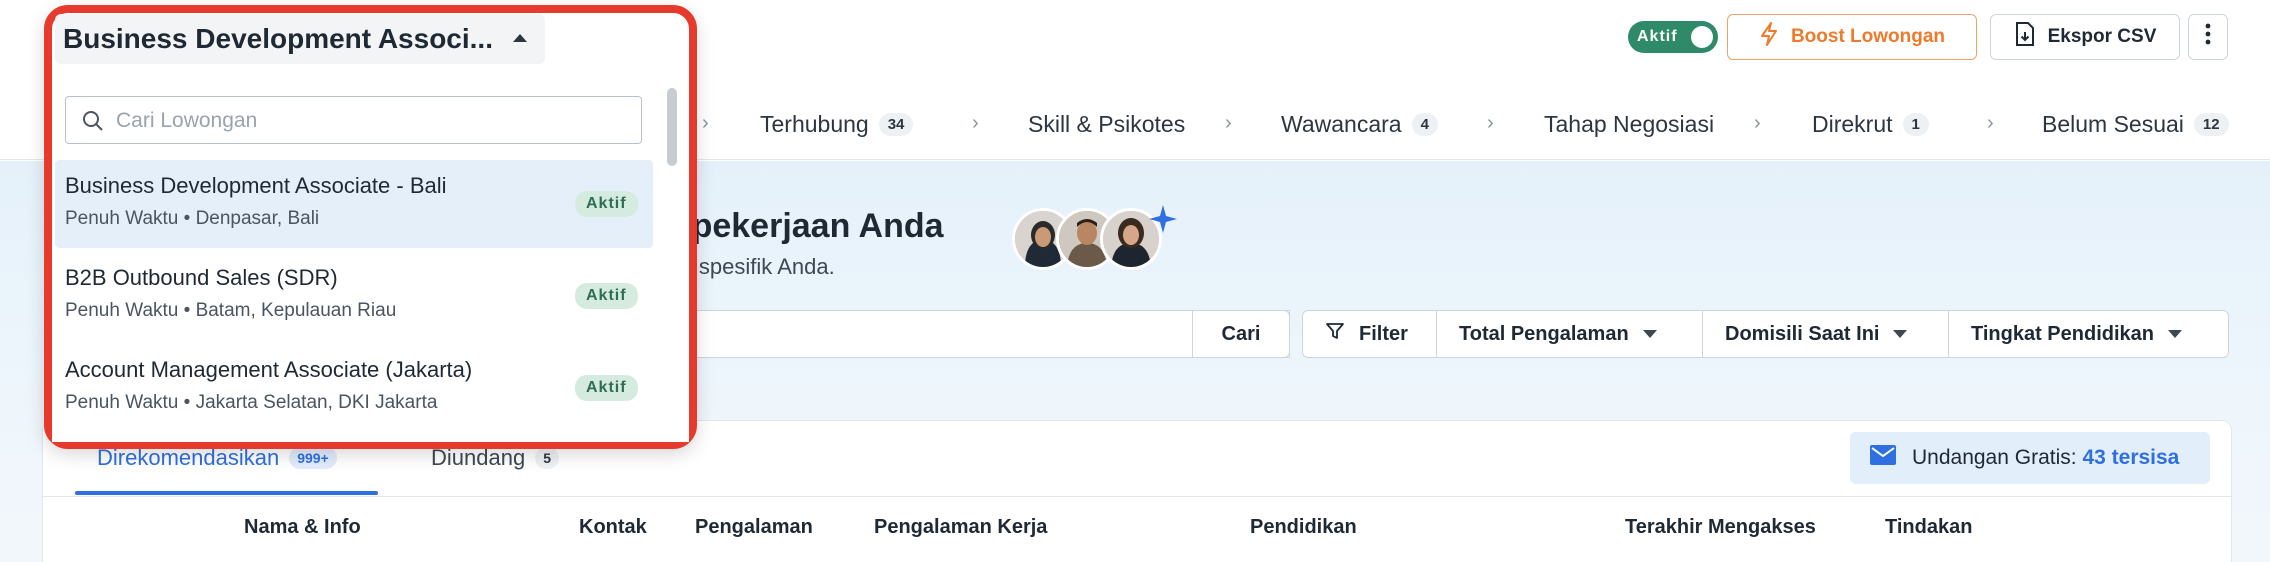 Image resolution: width=2270 pixels, height=562 pixels. Describe the element at coordinates (1241, 334) in the screenshot. I see `search-button: Cari` at that location.